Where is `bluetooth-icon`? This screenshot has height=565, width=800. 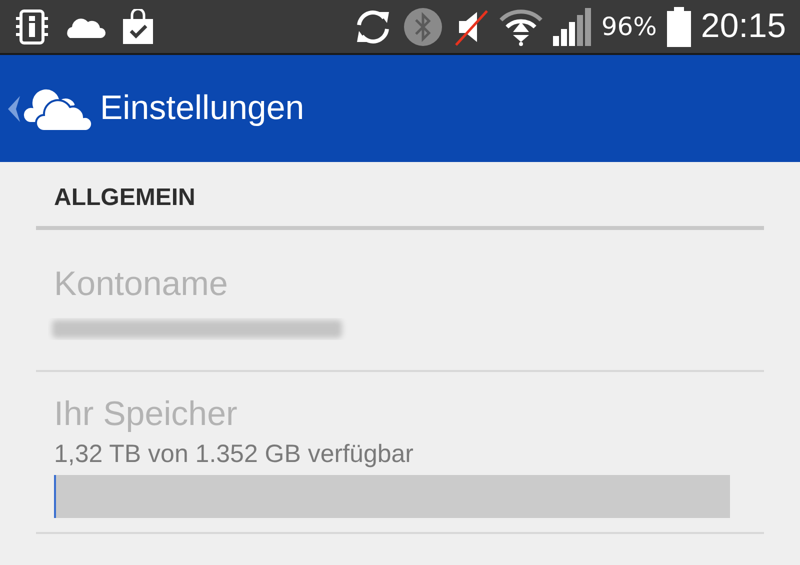 bluetooth-icon is located at coordinates (423, 26).